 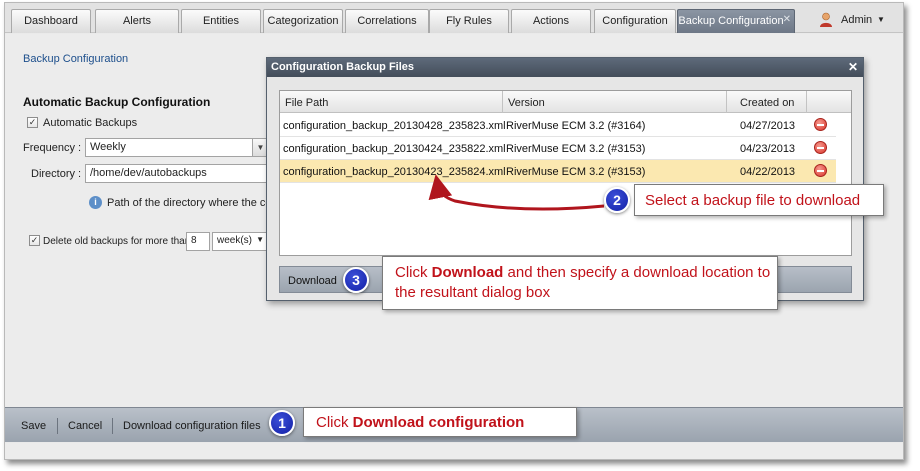 What do you see at coordinates (565, 102) in the screenshot?
I see `table-header: File Path Version Created on` at bounding box center [565, 102].